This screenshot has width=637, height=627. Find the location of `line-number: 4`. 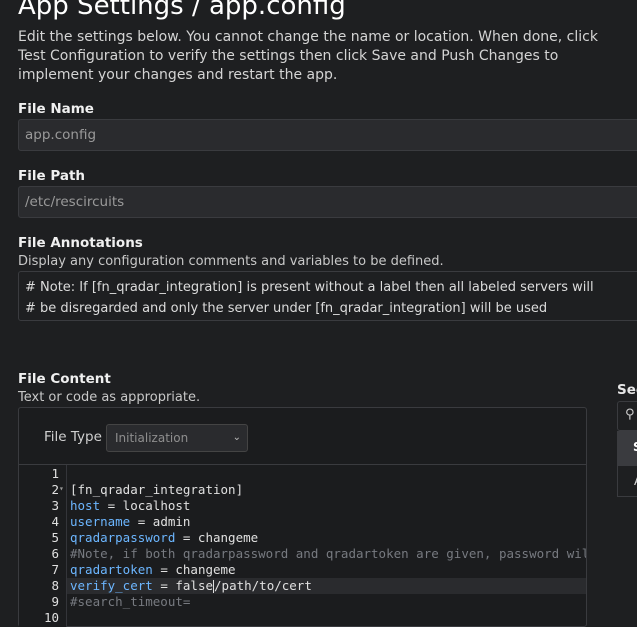

line-number: 4 is located at coordinates (55, 521).